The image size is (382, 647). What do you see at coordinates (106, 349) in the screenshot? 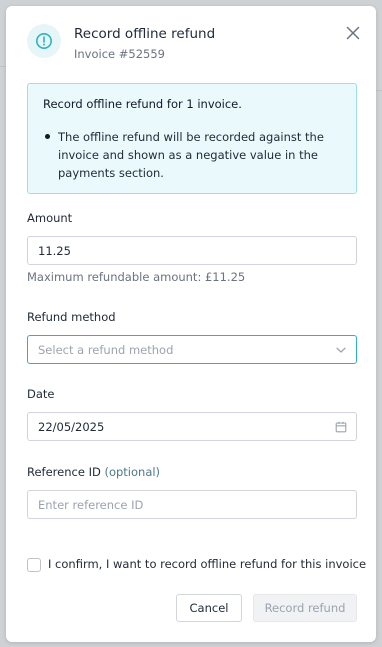
I see `refund-method-placeholder: Select a refund method` at bounding box center [106, 349].